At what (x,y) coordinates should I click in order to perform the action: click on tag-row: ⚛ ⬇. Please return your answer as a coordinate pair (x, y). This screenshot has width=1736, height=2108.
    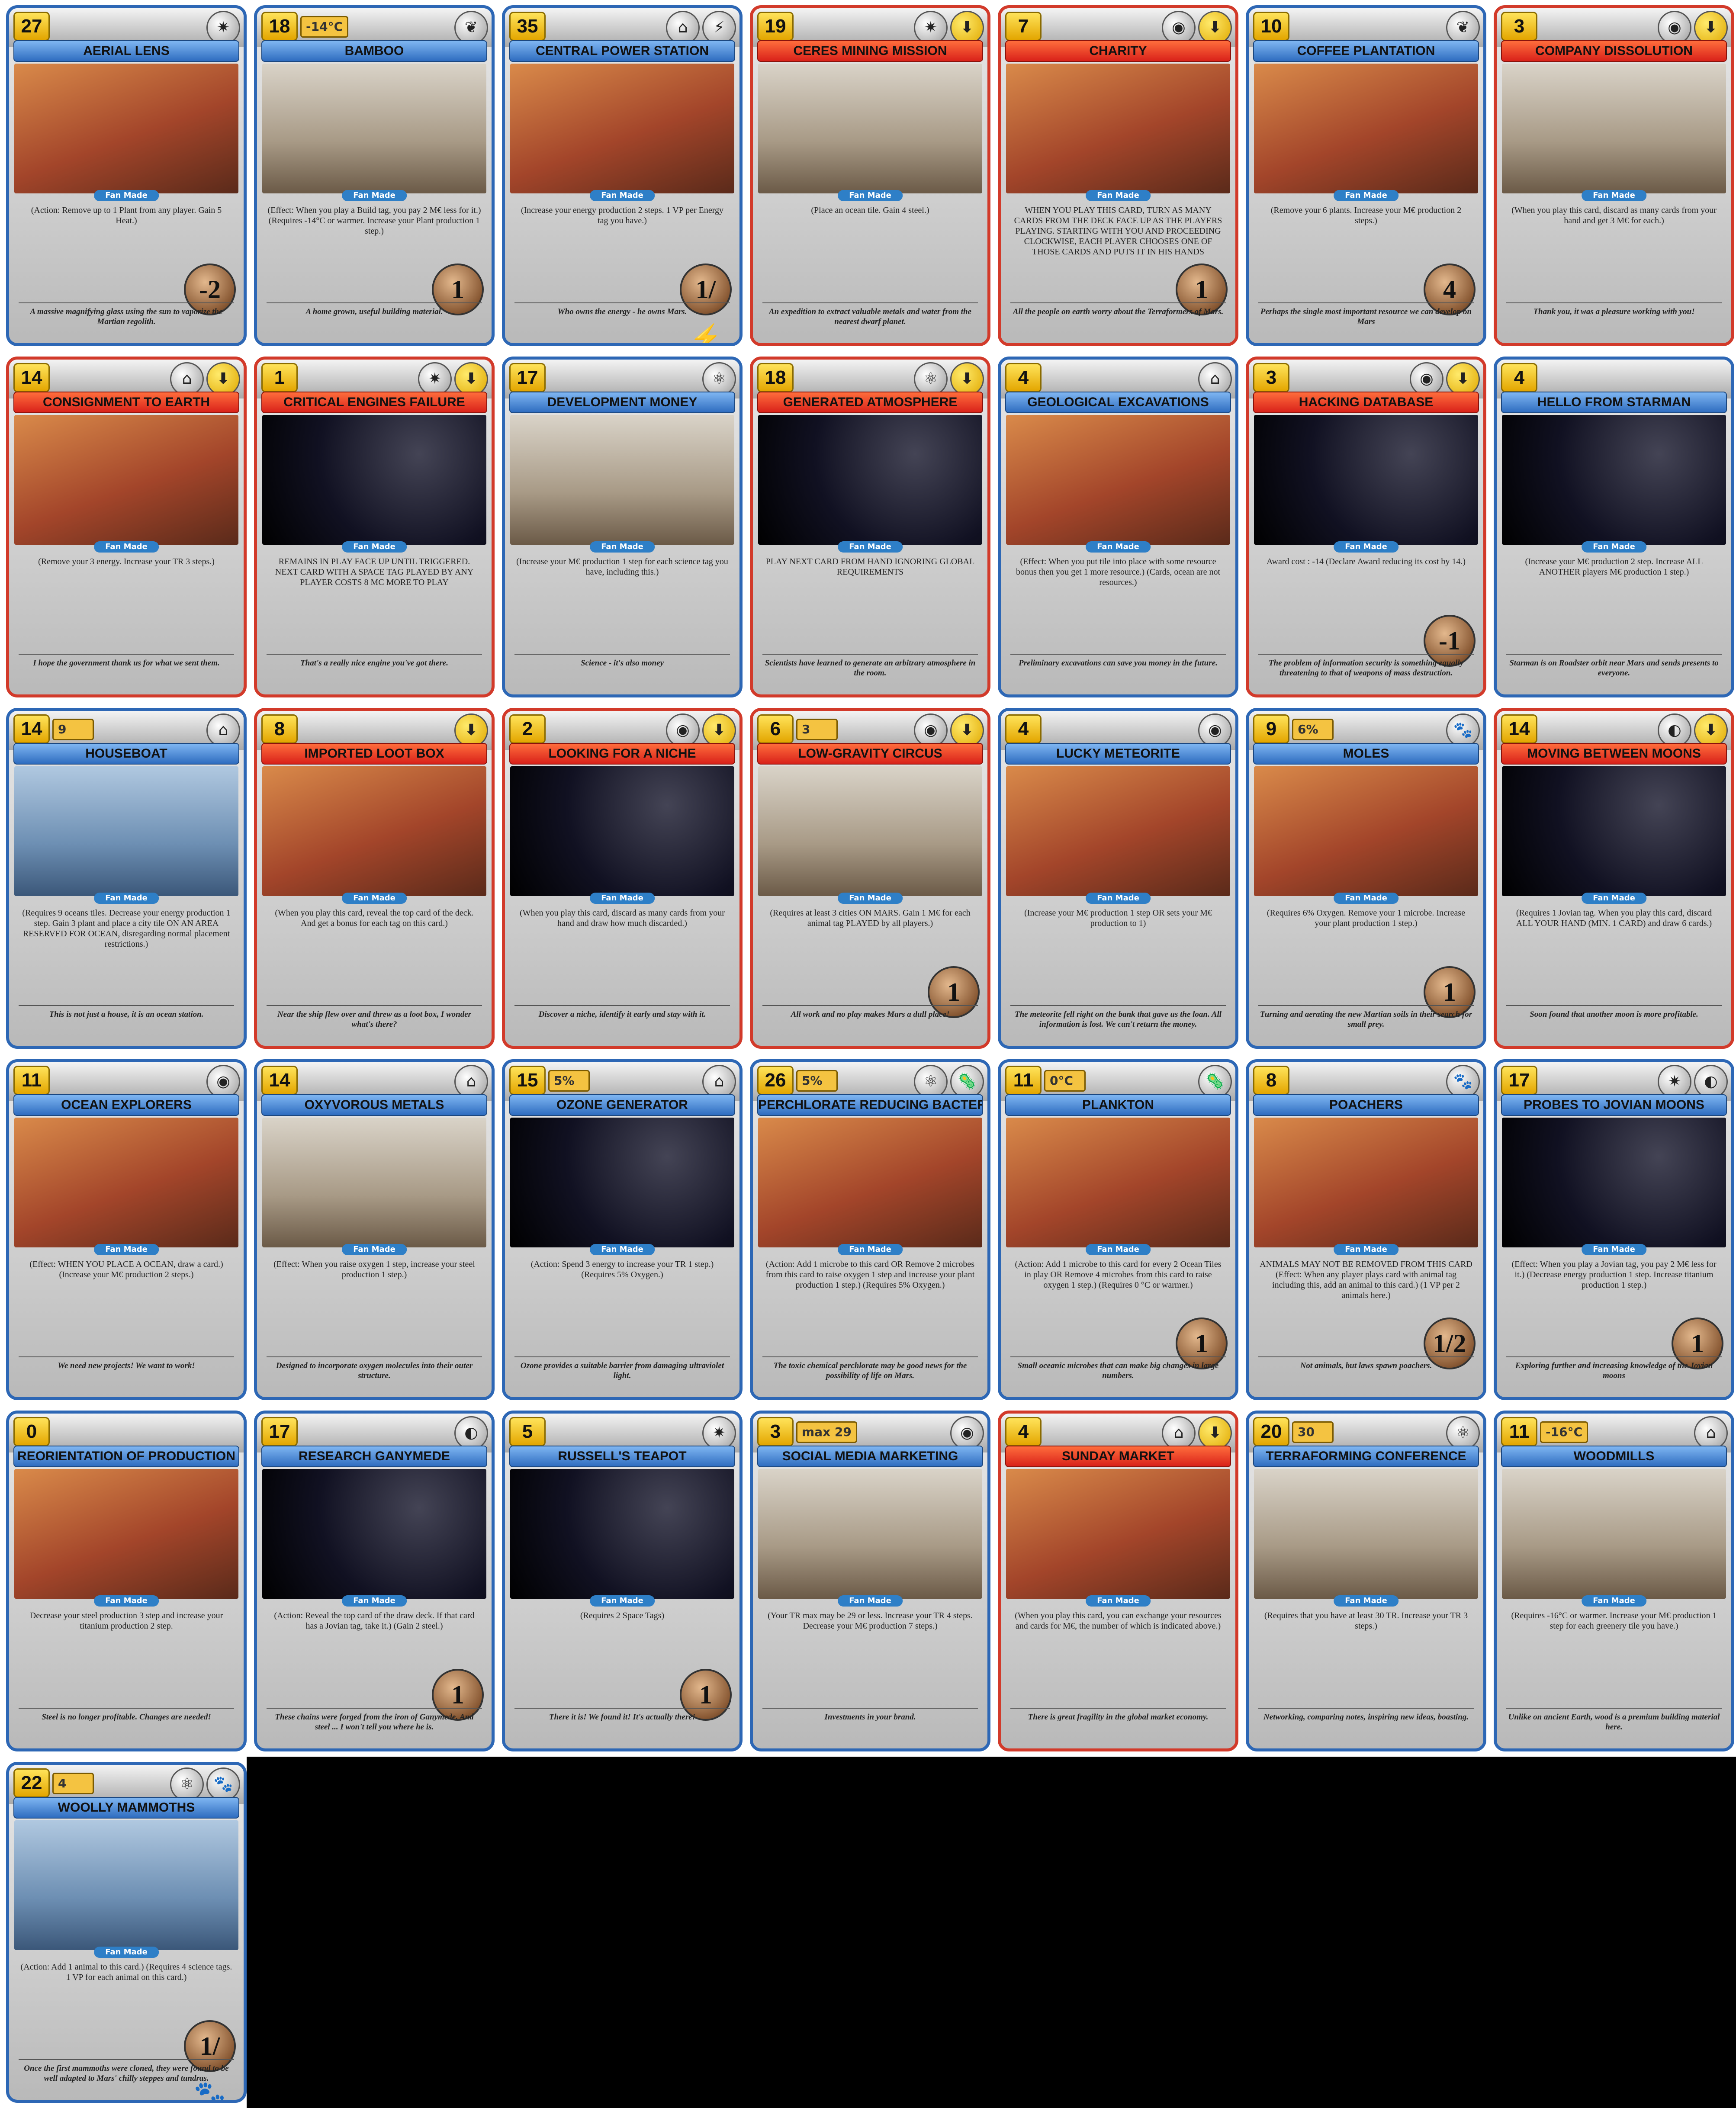
    Looking at the image, I should click on (949, 379).